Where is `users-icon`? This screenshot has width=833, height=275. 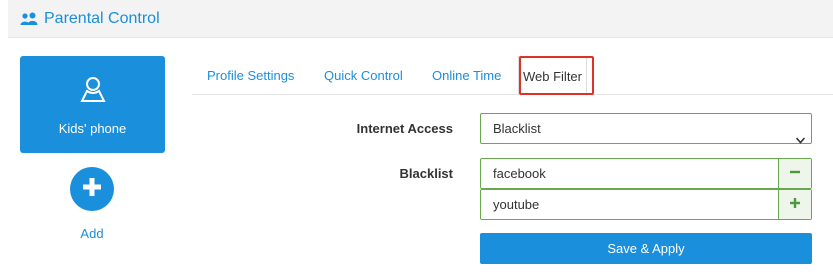 users-icon is located at coordinates (29, 19).